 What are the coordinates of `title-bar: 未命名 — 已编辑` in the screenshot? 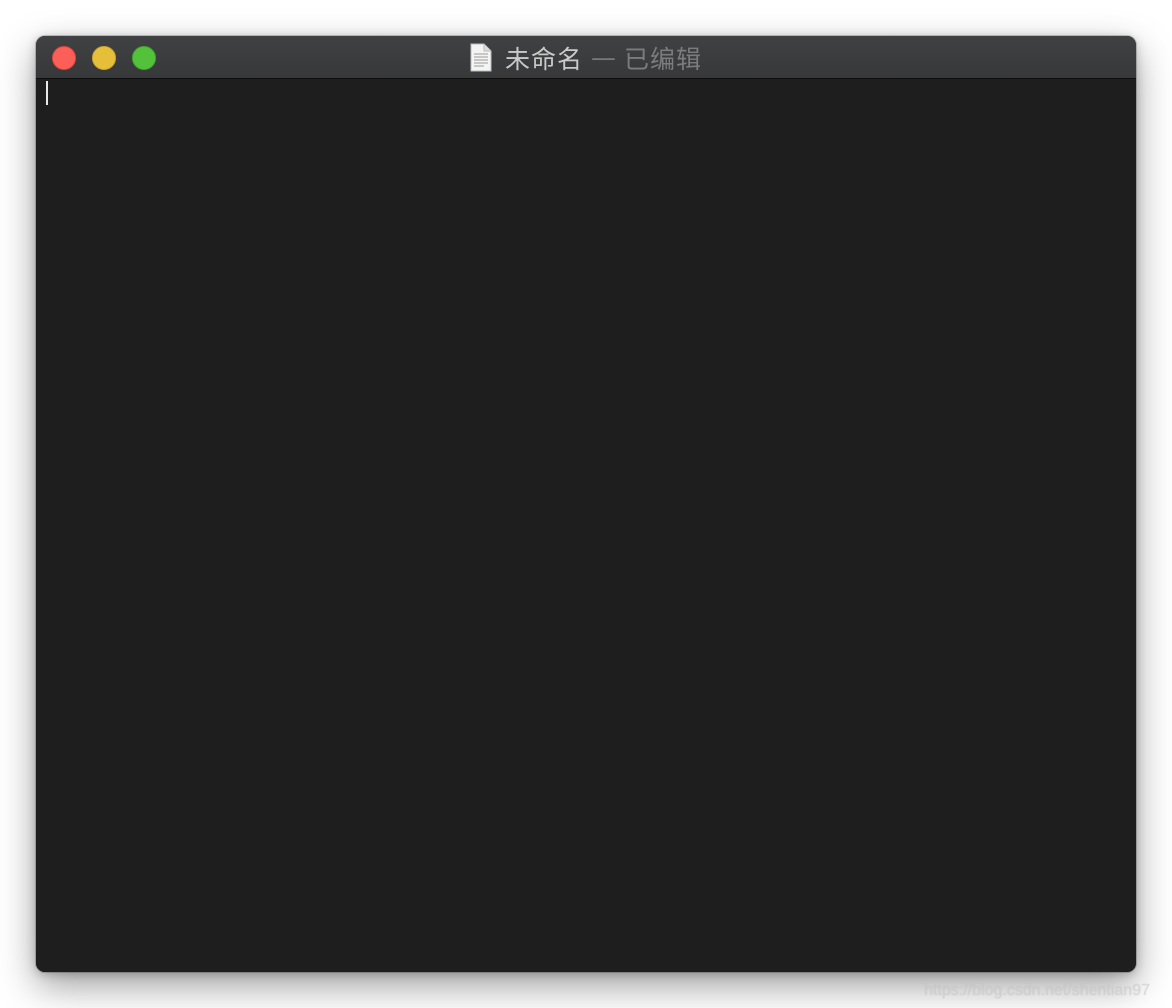 It's located at (586, 57).